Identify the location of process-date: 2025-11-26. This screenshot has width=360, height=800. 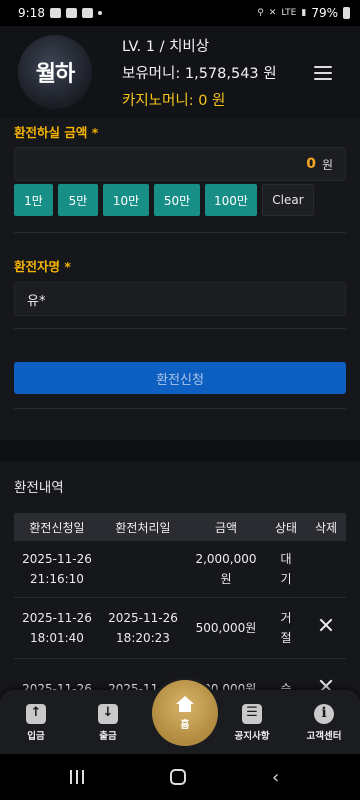
(143, 618).